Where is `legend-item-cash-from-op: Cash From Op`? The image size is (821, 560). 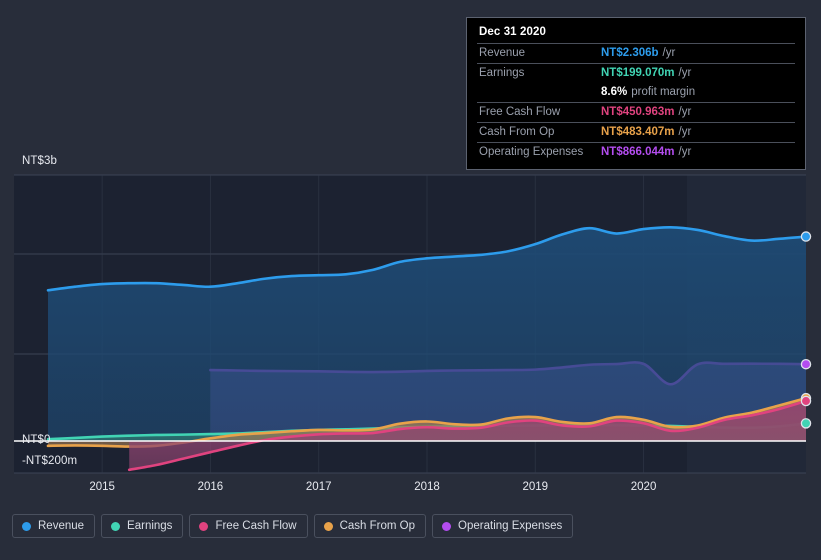
legend-item-cash-from-op: Cash From Op is located at coordinates (370, 526).